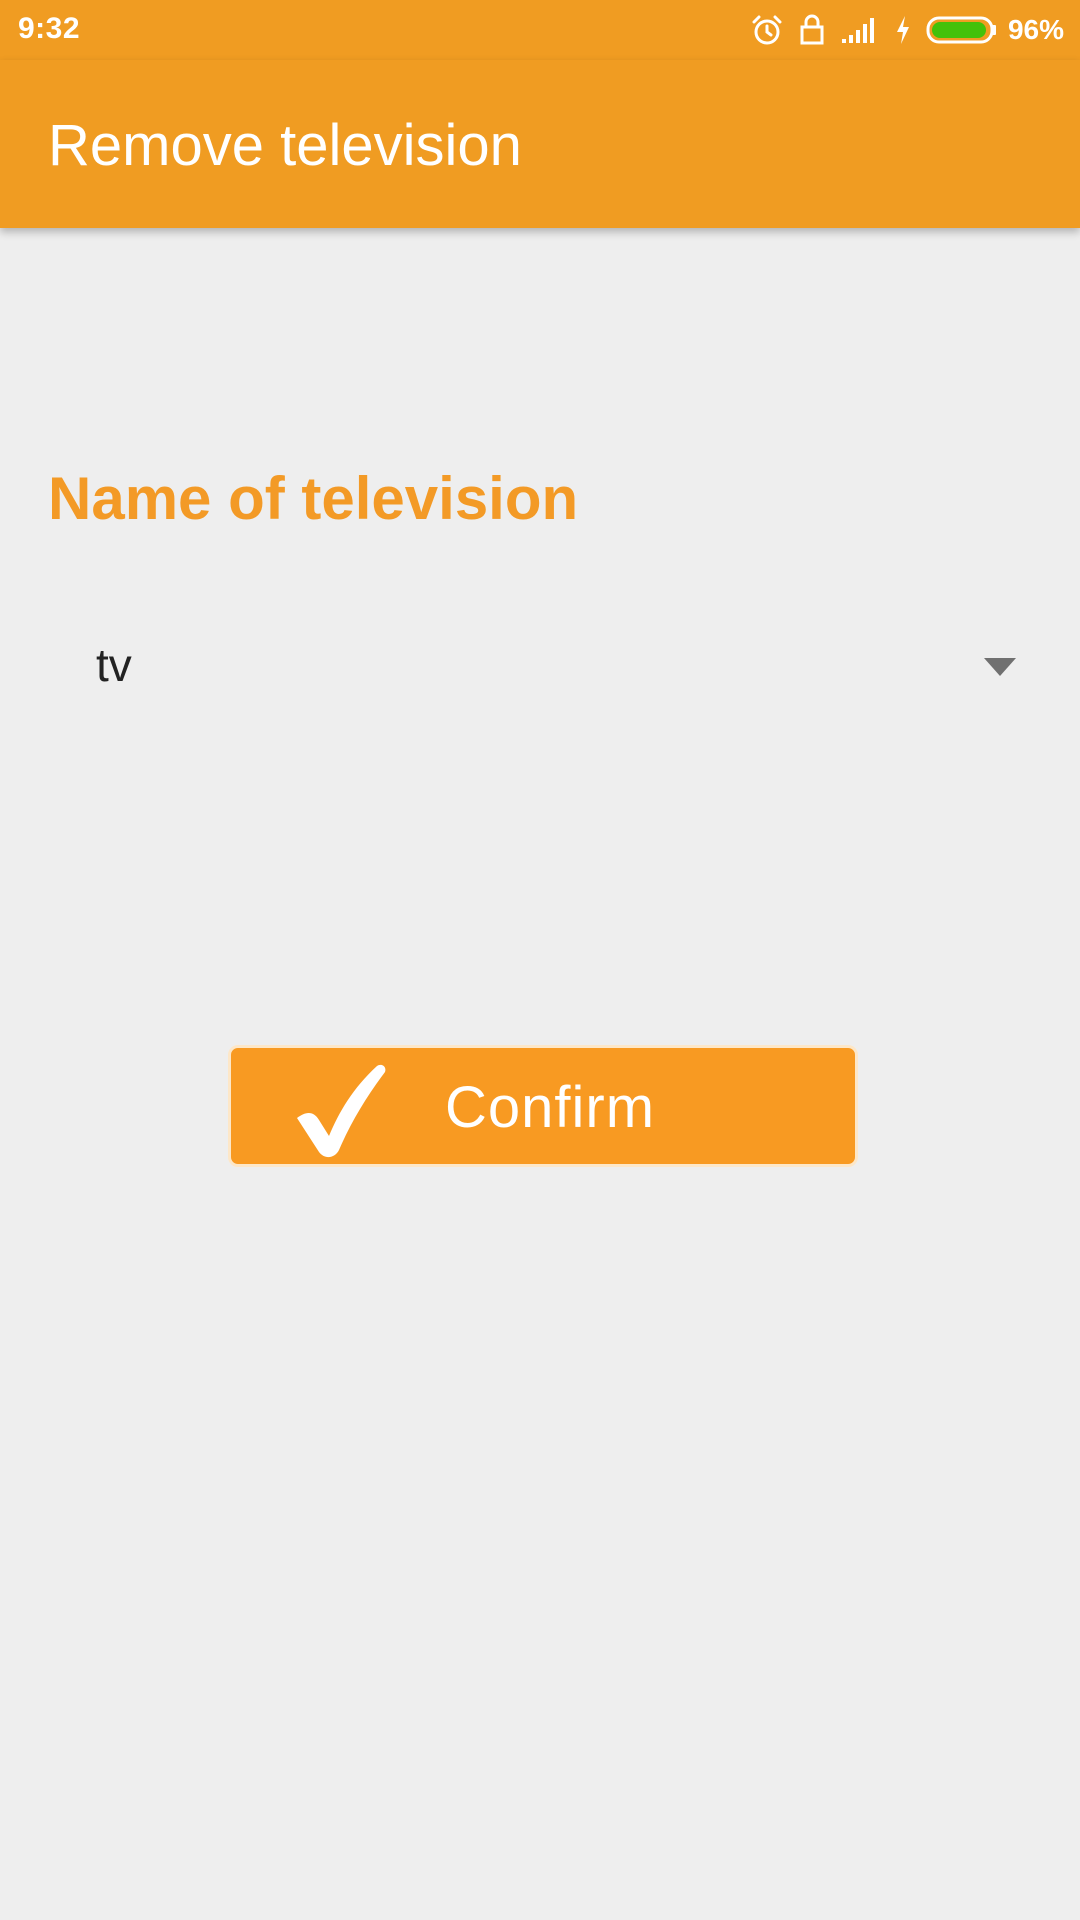  What do you see at coordinates (903, 30) in the screenshot?
I see `charging-icon` at bounding box center [903, 30].